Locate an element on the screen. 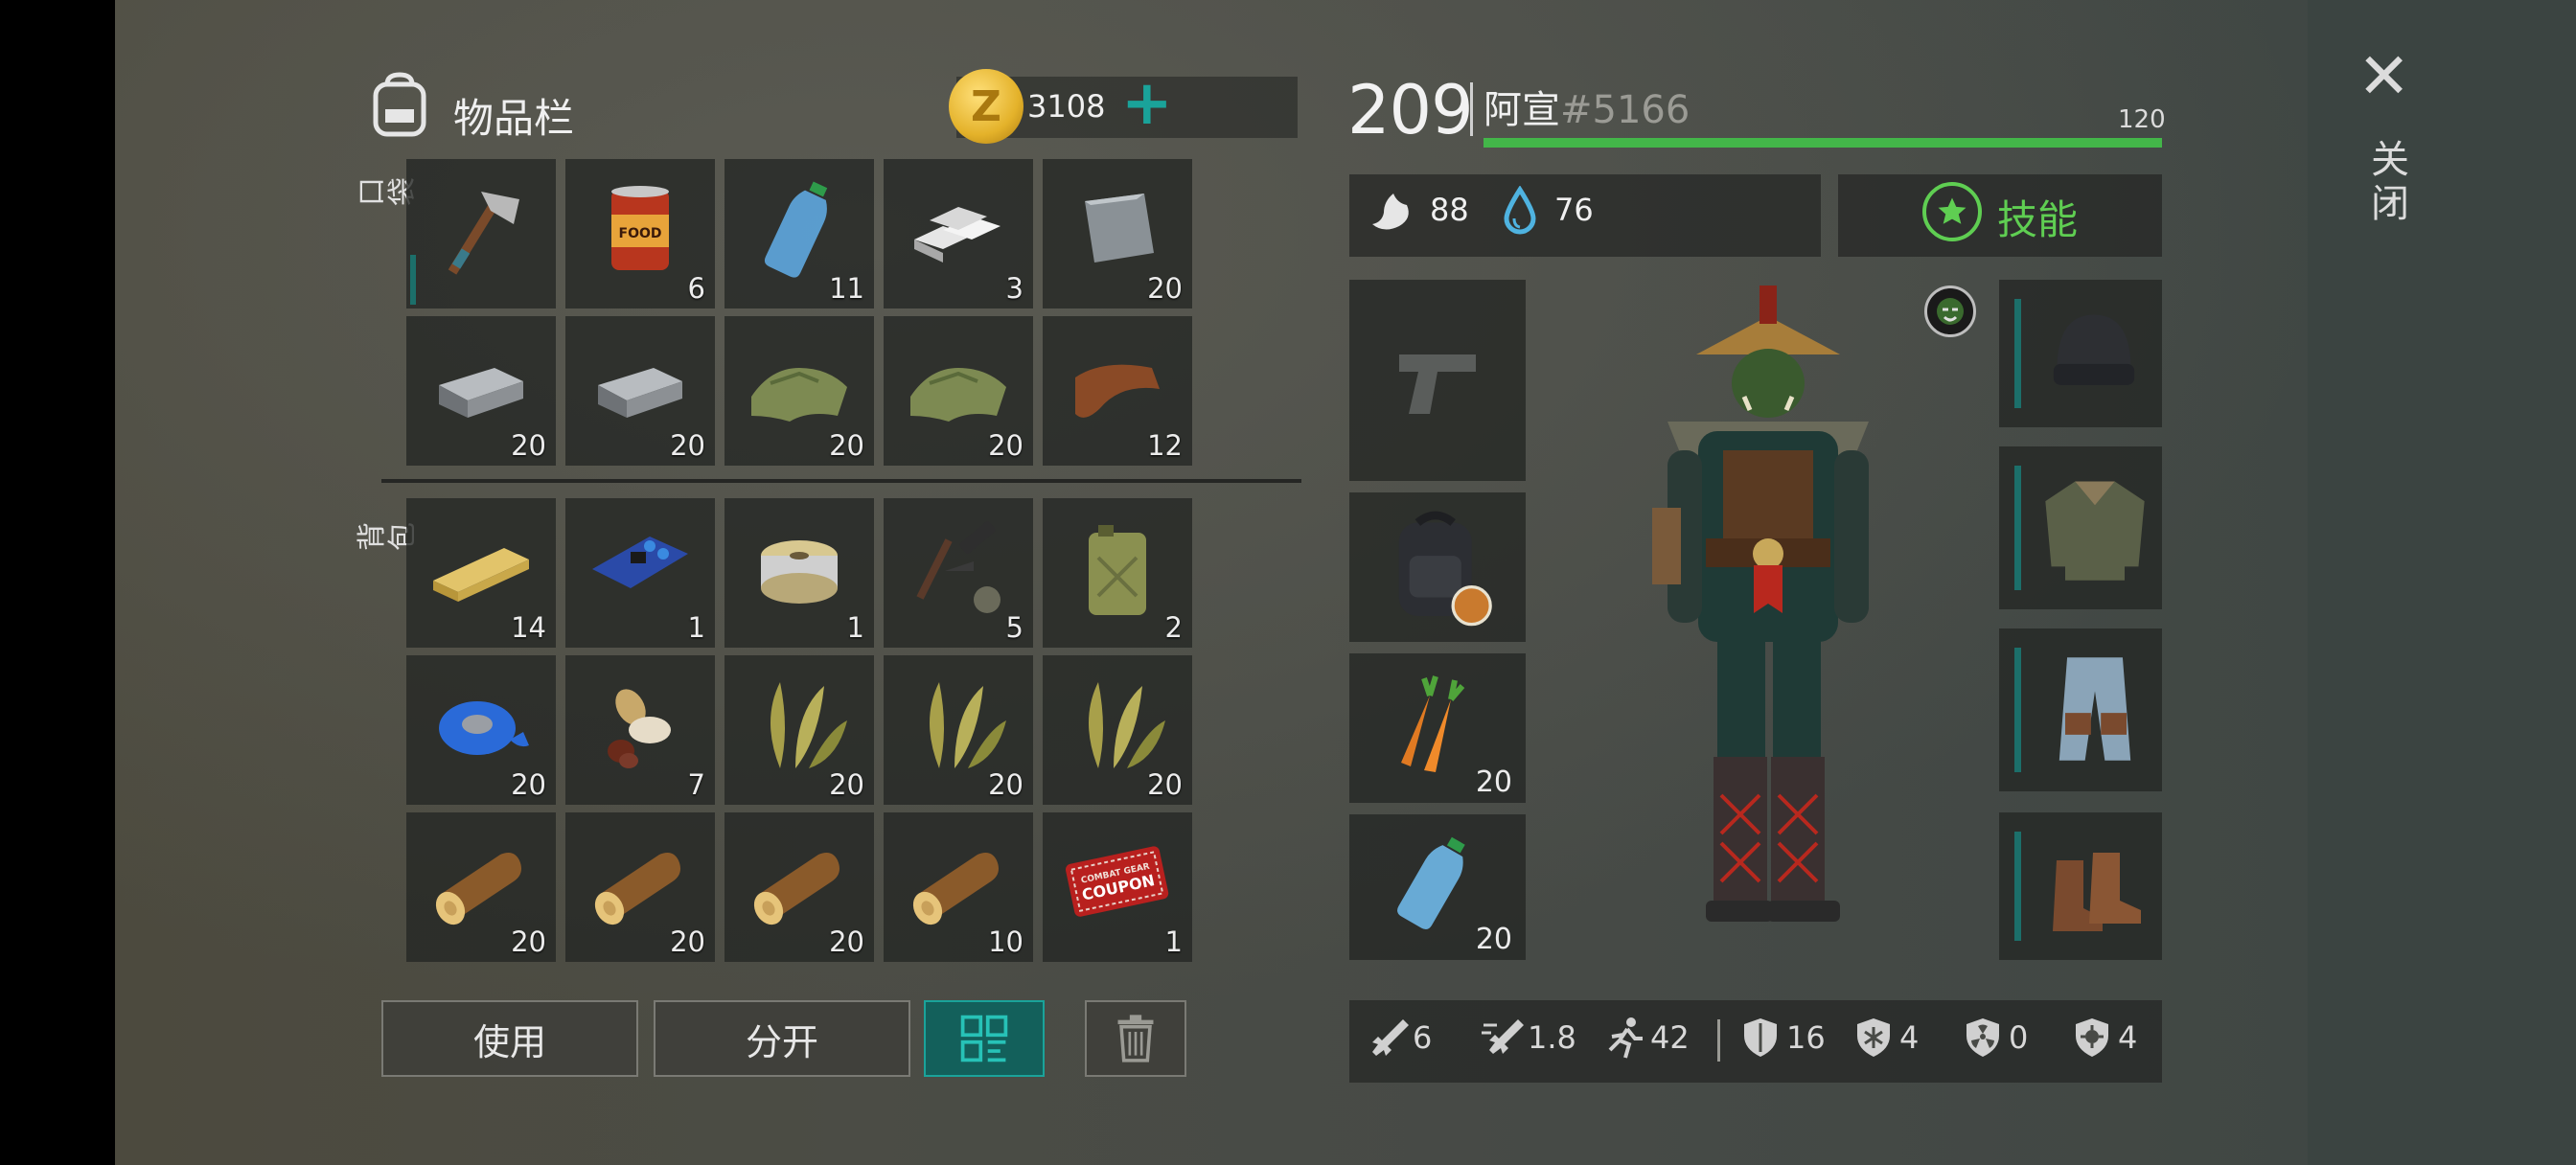  item-quantity: 5 is located at coordinates (1015, 627).